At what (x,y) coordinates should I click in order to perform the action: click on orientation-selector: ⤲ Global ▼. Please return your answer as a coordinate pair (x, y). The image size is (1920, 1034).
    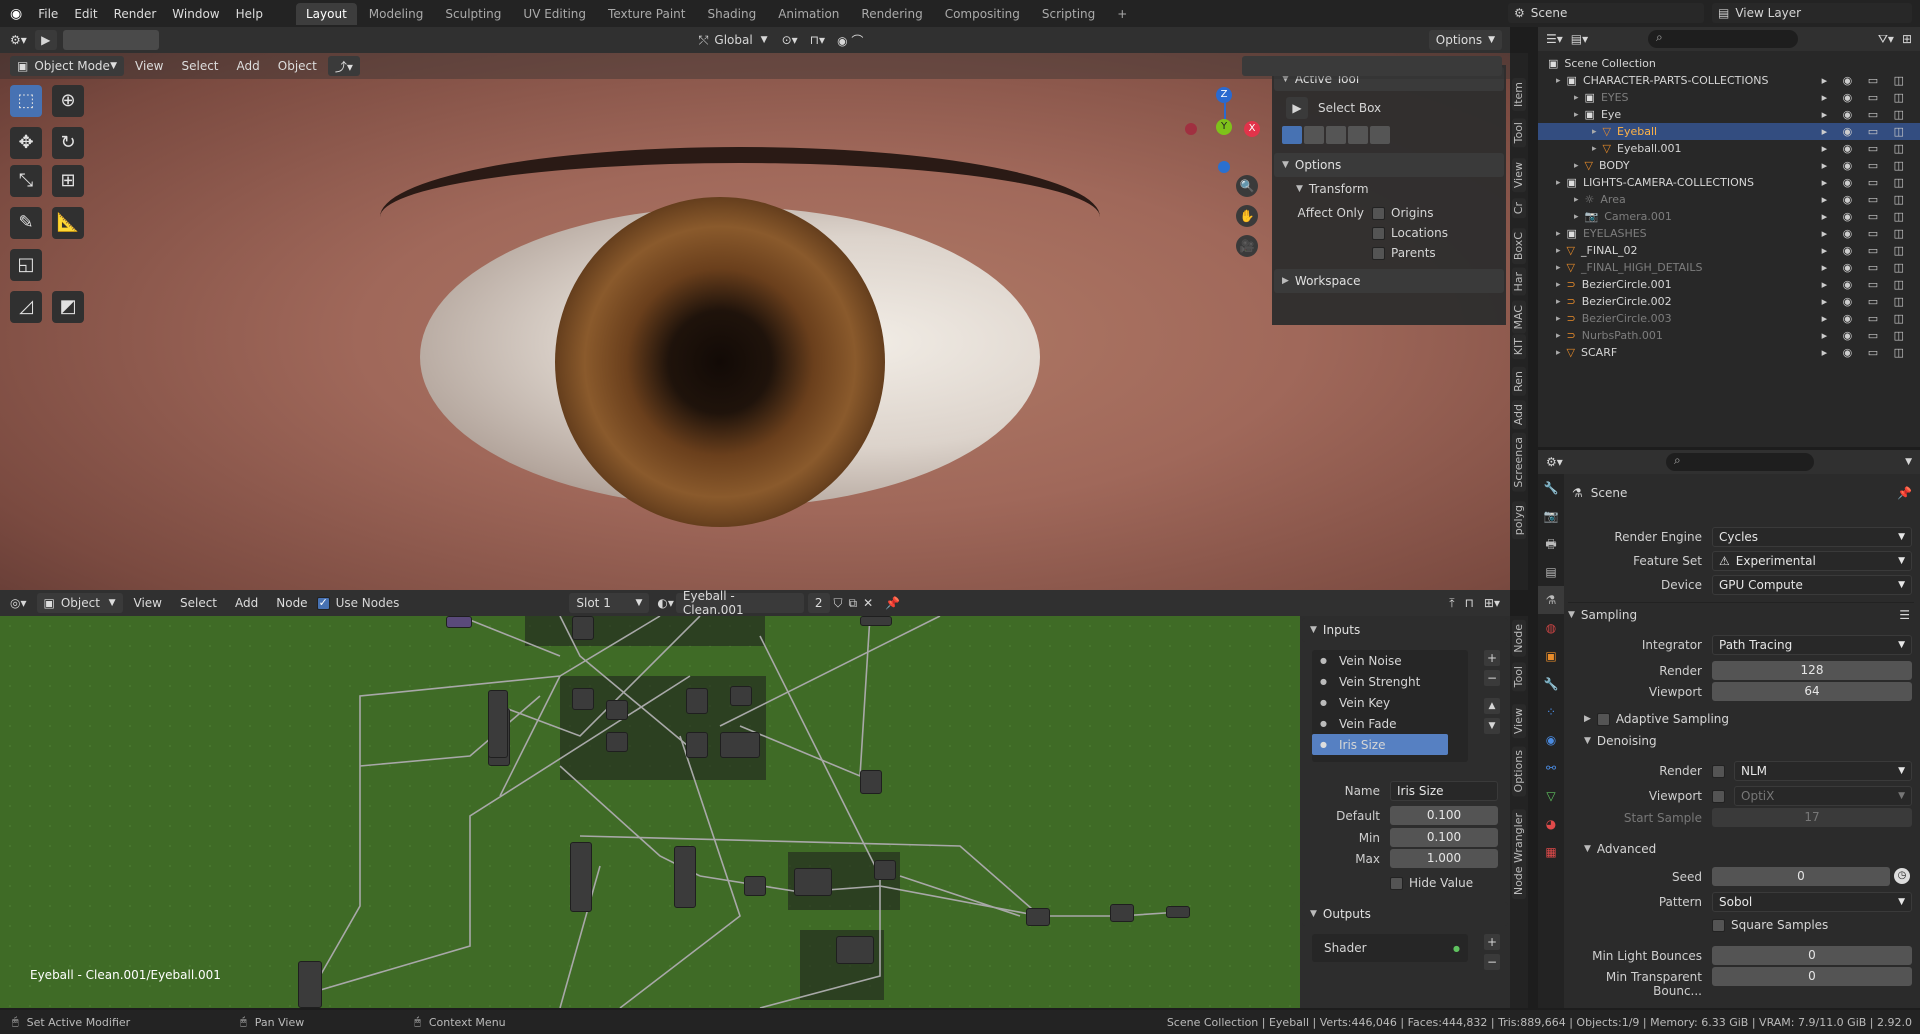
    Looking at the image, I should click on (733, 40).